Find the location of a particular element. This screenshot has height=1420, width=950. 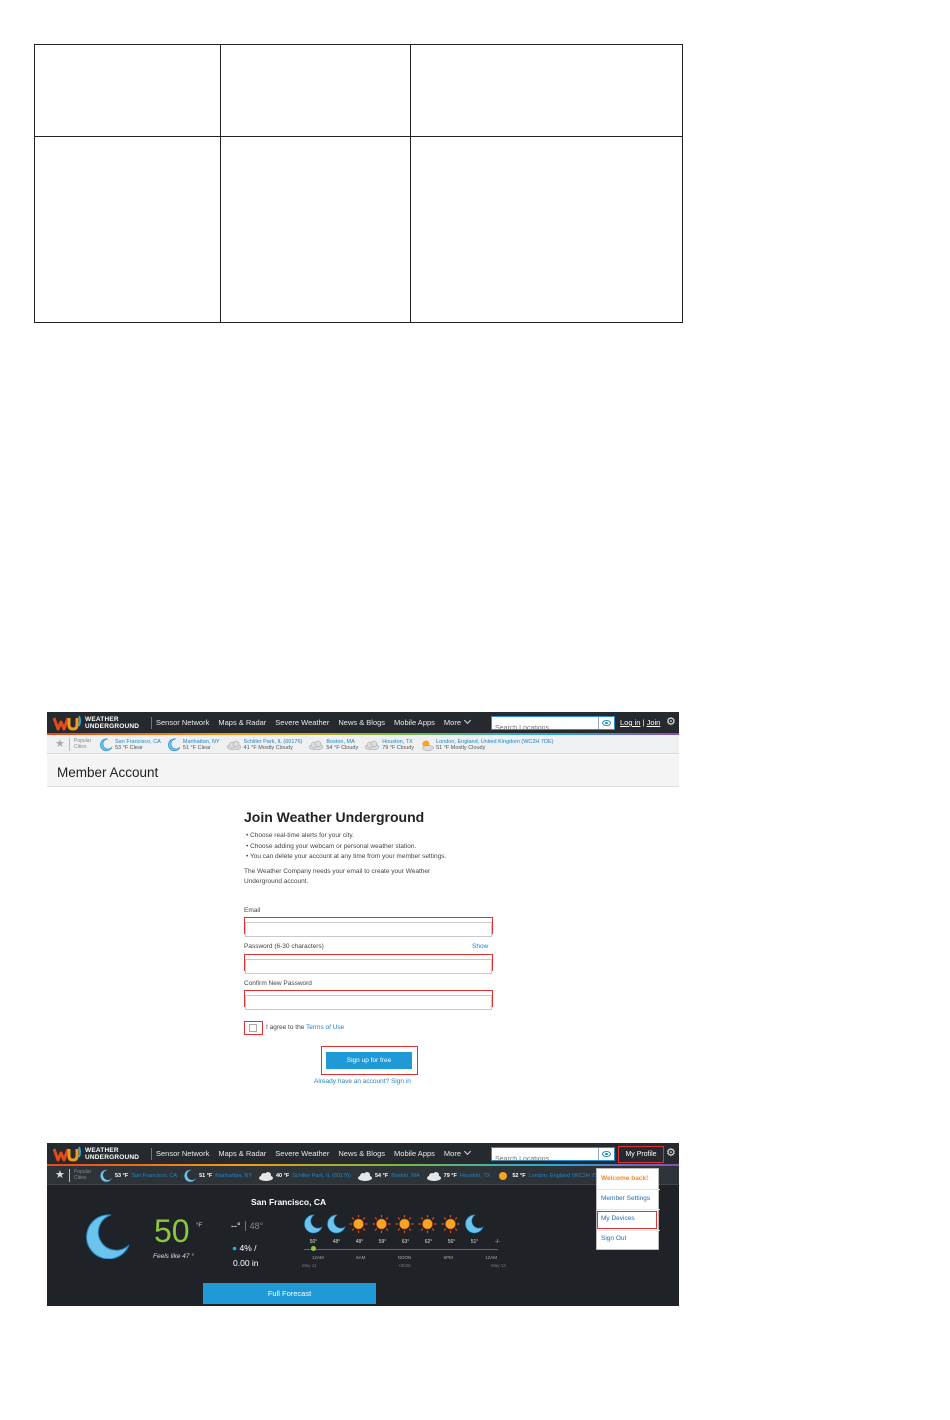

sun-icon is located at coordinates (358, 1224).